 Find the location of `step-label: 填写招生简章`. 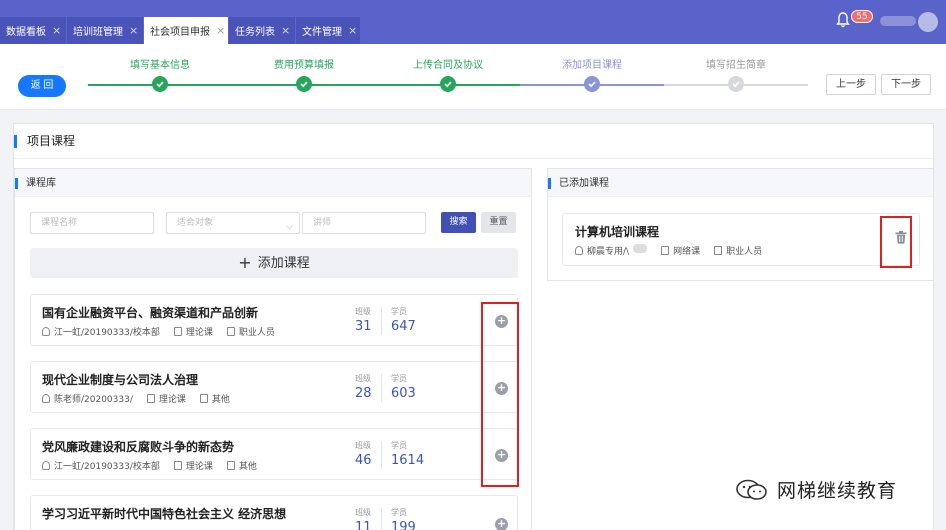

step-label: 填写招生简章 is located at coordinates (736, 65).